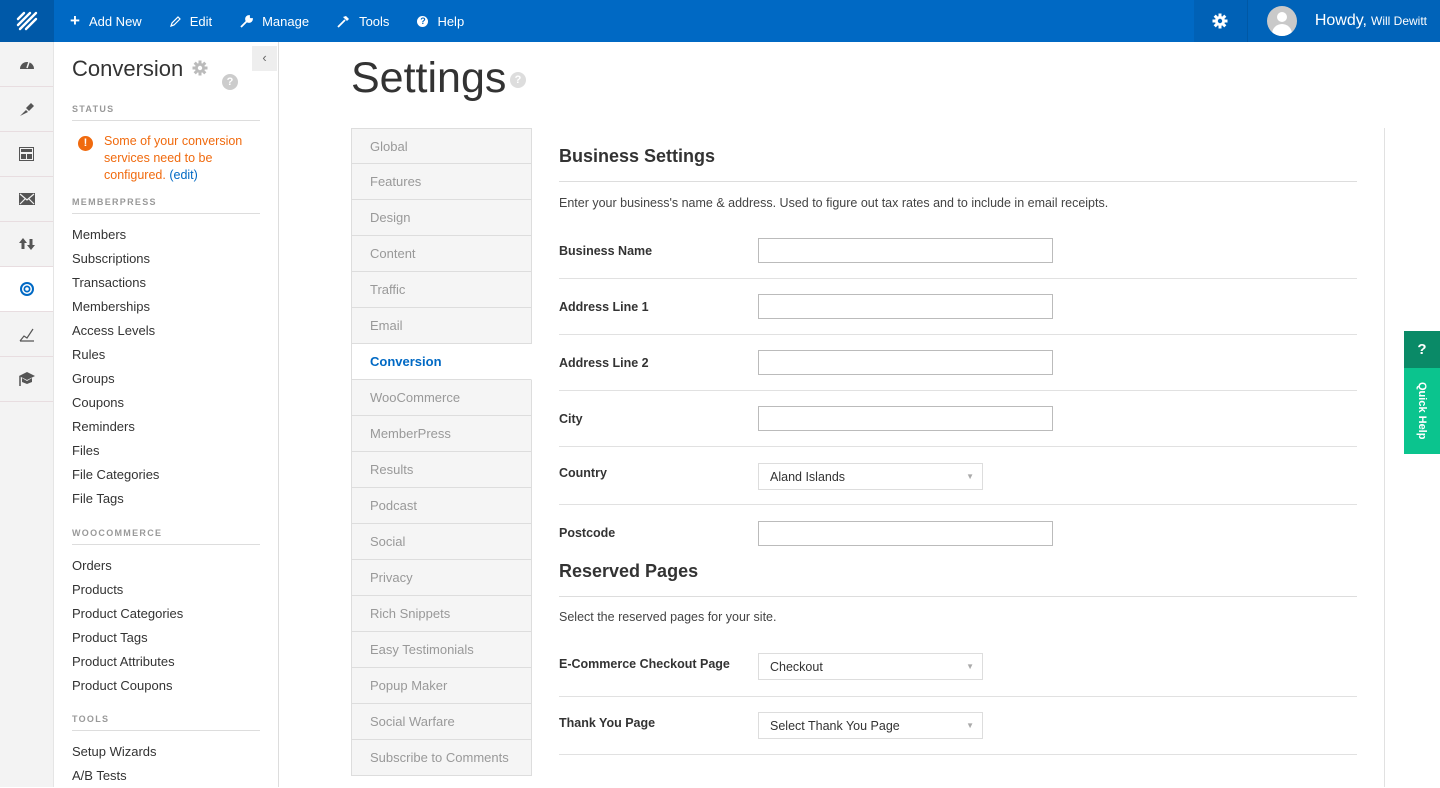 The width and height of the screenshot is (1440, 788). Describe the element at coordinates (440, 21) in the screenshot. I see `help-button: ? Help` at that location.